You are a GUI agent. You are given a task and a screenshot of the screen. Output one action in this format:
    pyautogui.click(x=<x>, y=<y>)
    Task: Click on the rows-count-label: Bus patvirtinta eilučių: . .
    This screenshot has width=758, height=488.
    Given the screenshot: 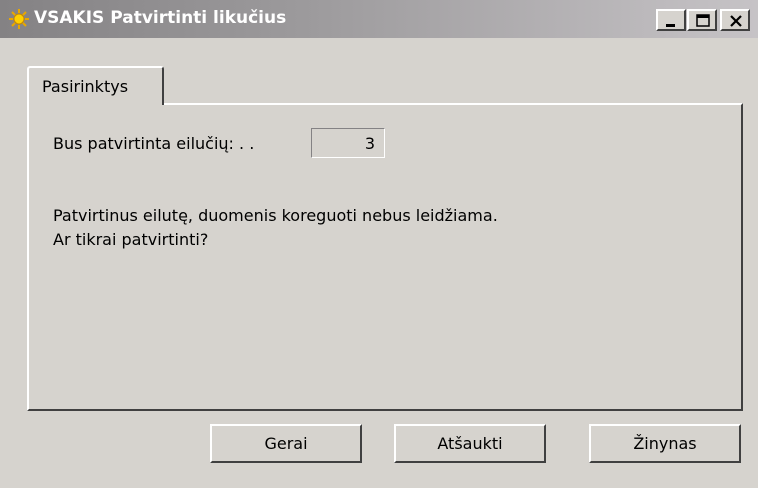 What is the action you would take?
    pyautogui.click(x=154, y=143)
    